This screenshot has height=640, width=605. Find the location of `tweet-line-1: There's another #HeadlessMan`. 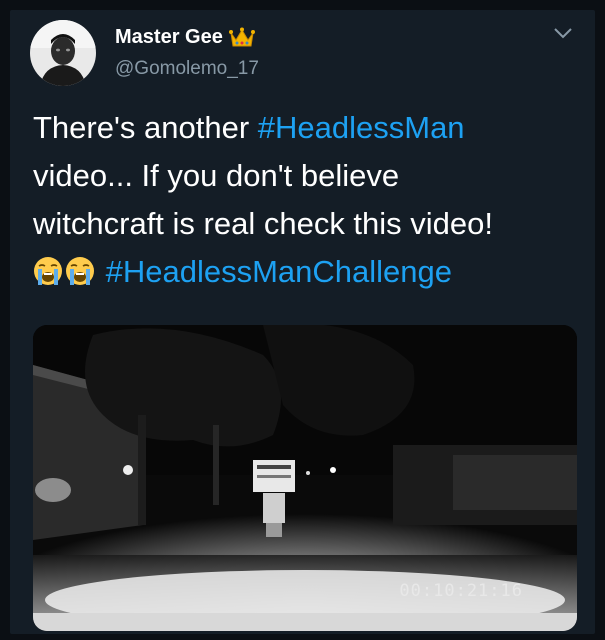

tweet-line-1: There's another #HeadlessMan is located at coordinates (305, 128).